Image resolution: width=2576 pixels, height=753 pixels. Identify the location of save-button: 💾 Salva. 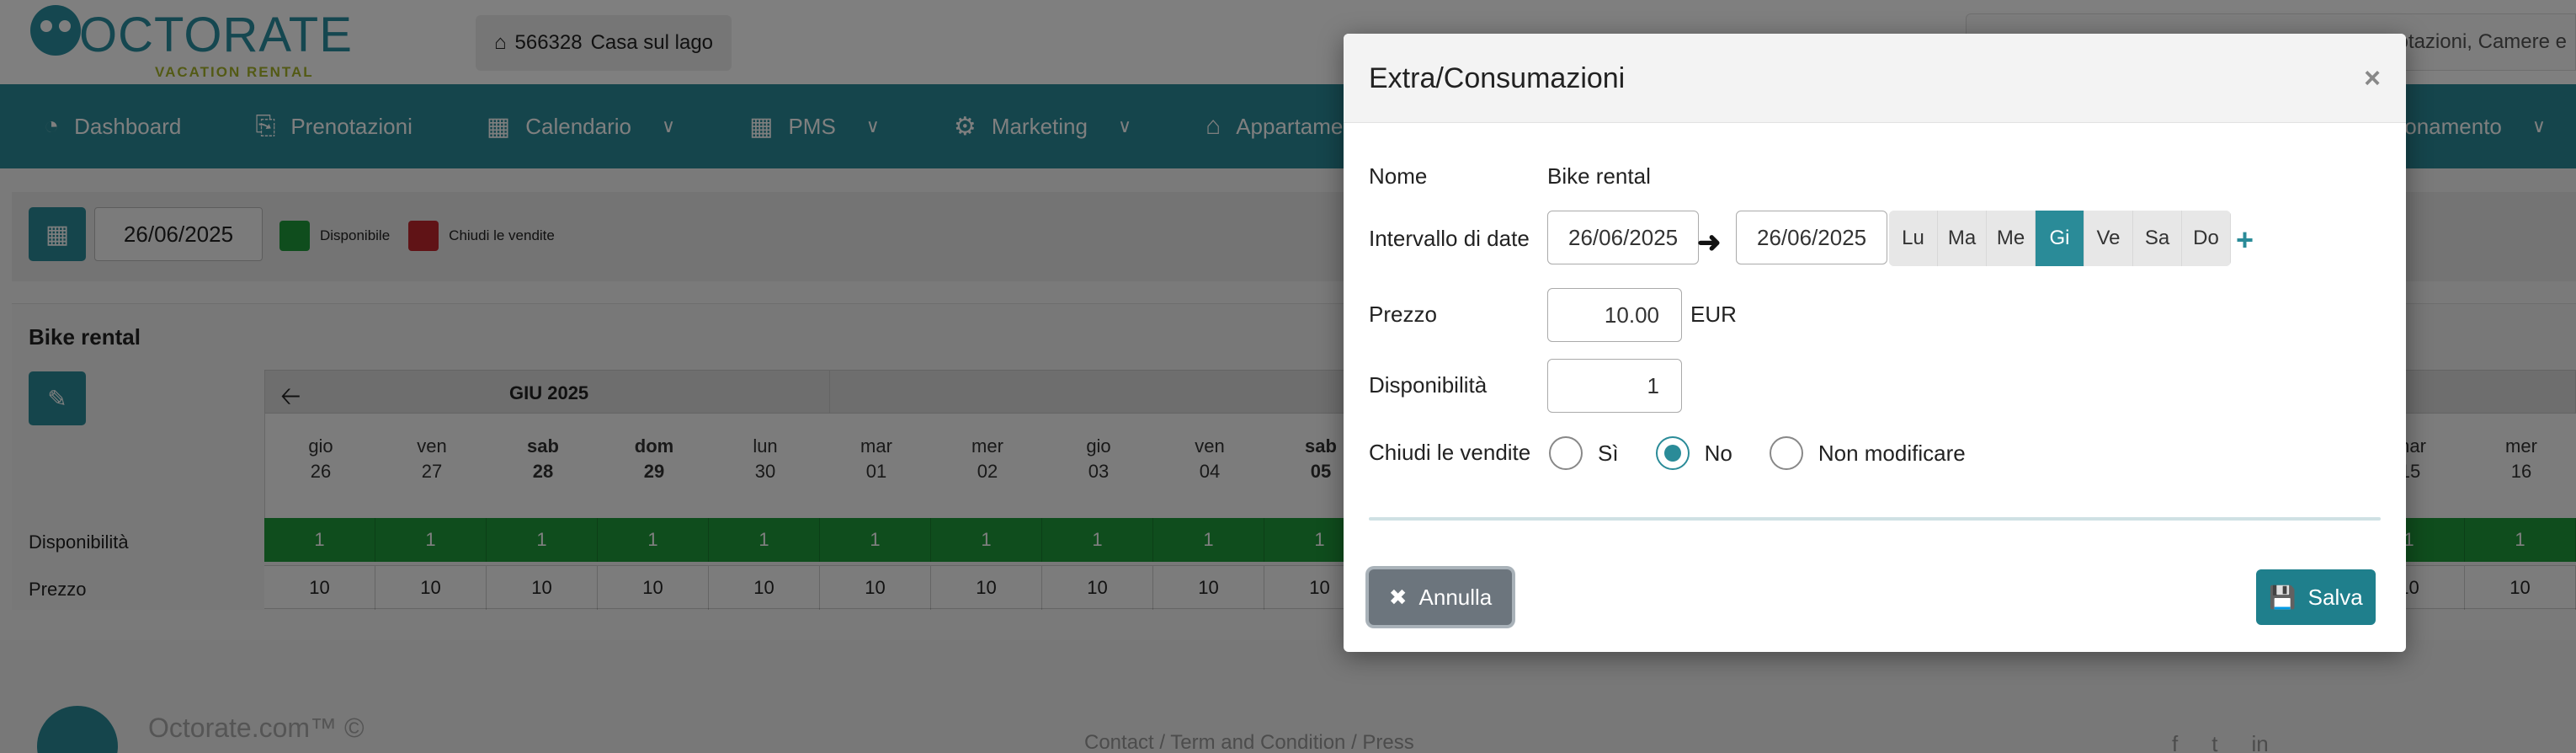
(2316, 597).